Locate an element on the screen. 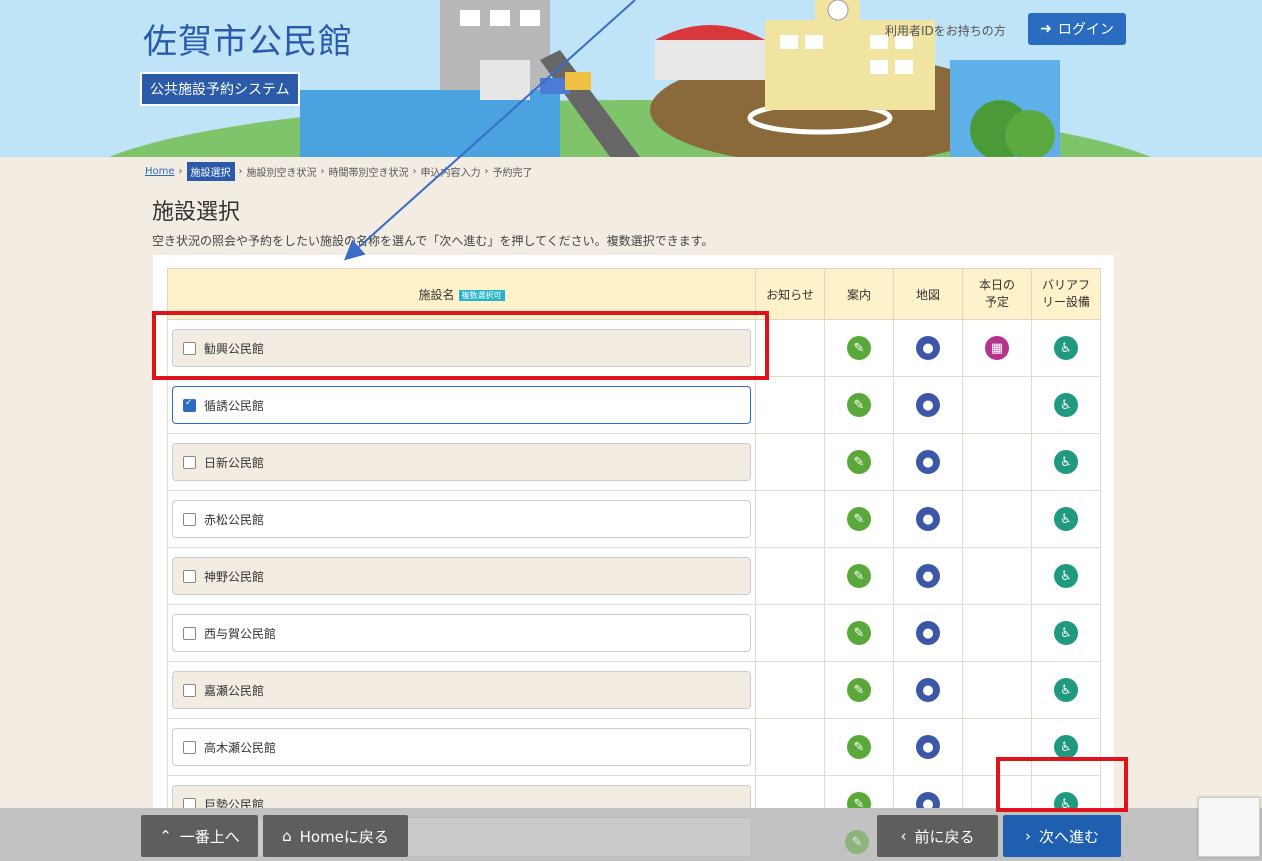 Image resolution: width=1262 pixels, height=861 pixels. scroll-top-label: 一番上へ is located at coordinates (209, 836).